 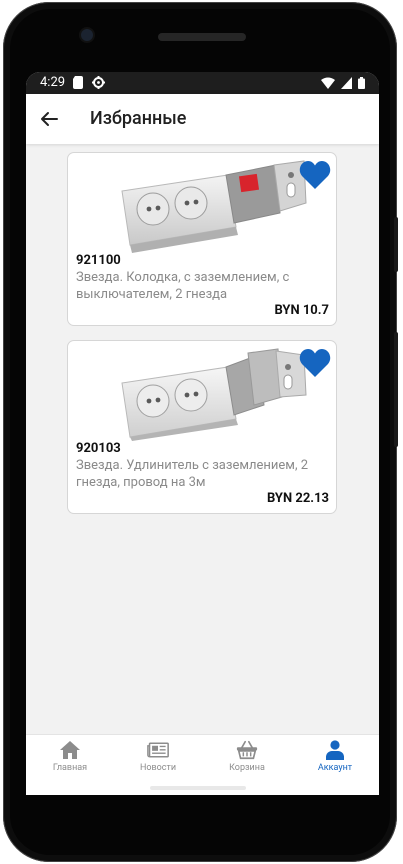 What do you see at coordinates (335, 768) in the screenshot?
I see `nav-label: Аккаунт` at bounding box center [335, 768].